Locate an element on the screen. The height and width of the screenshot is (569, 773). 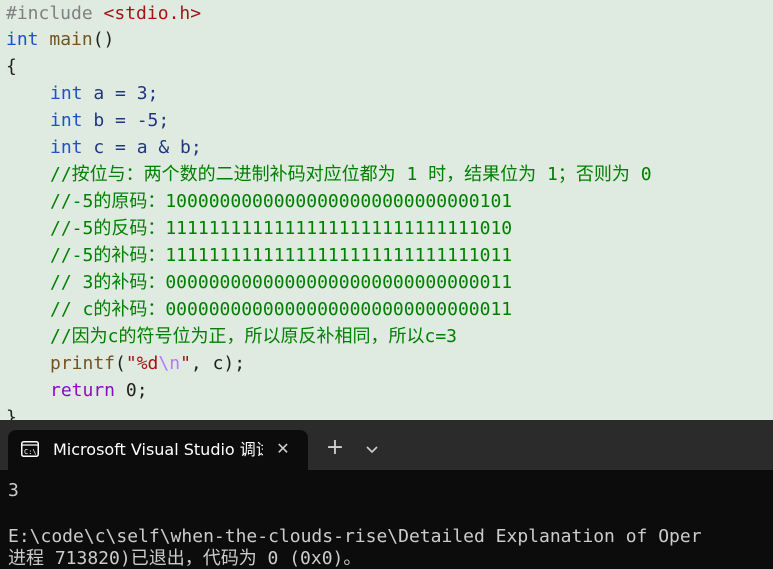
code-comment: // c的补码：00000000000000000000000000000011 is located at coordinates (281, 309).